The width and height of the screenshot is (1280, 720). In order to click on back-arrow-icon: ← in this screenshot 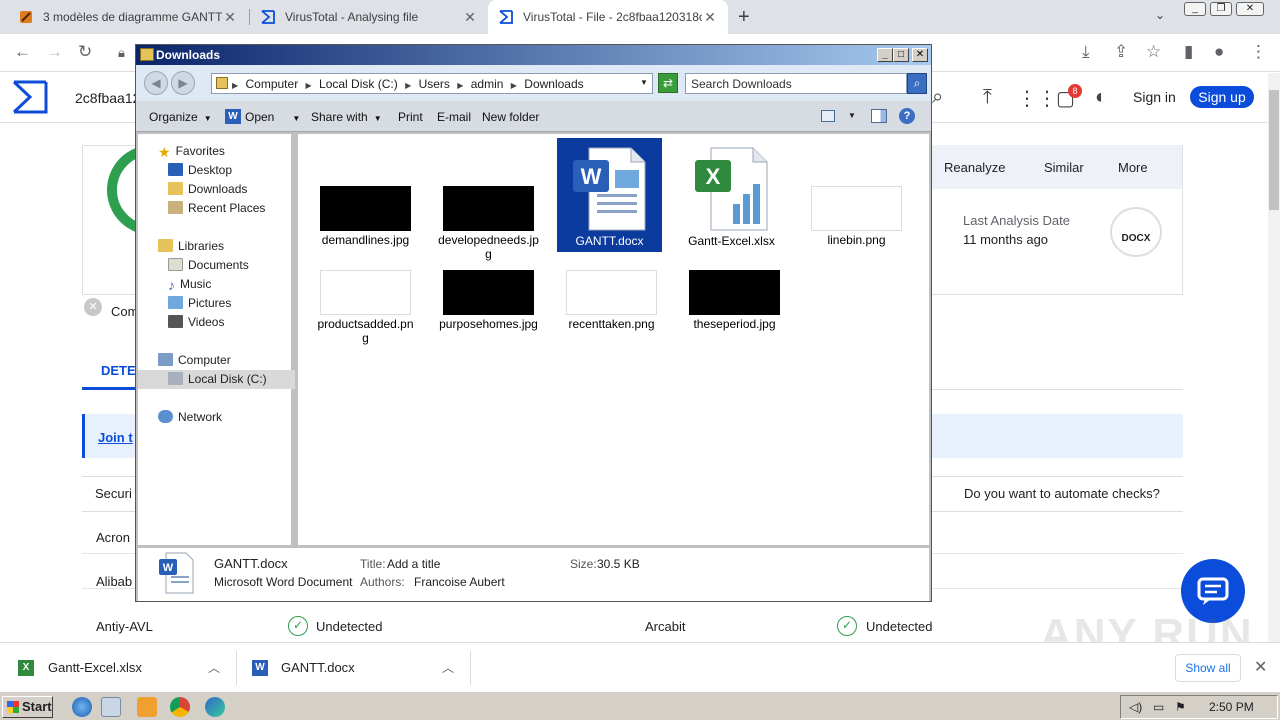, I will do `click(22, 52)`.